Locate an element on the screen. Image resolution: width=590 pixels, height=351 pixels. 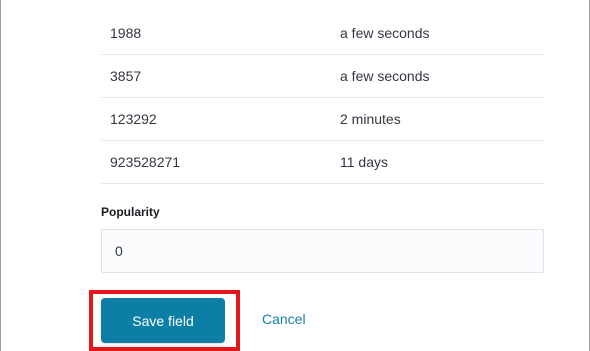
raw-value-cell: 923528271 is located at coordinates (145, 162).